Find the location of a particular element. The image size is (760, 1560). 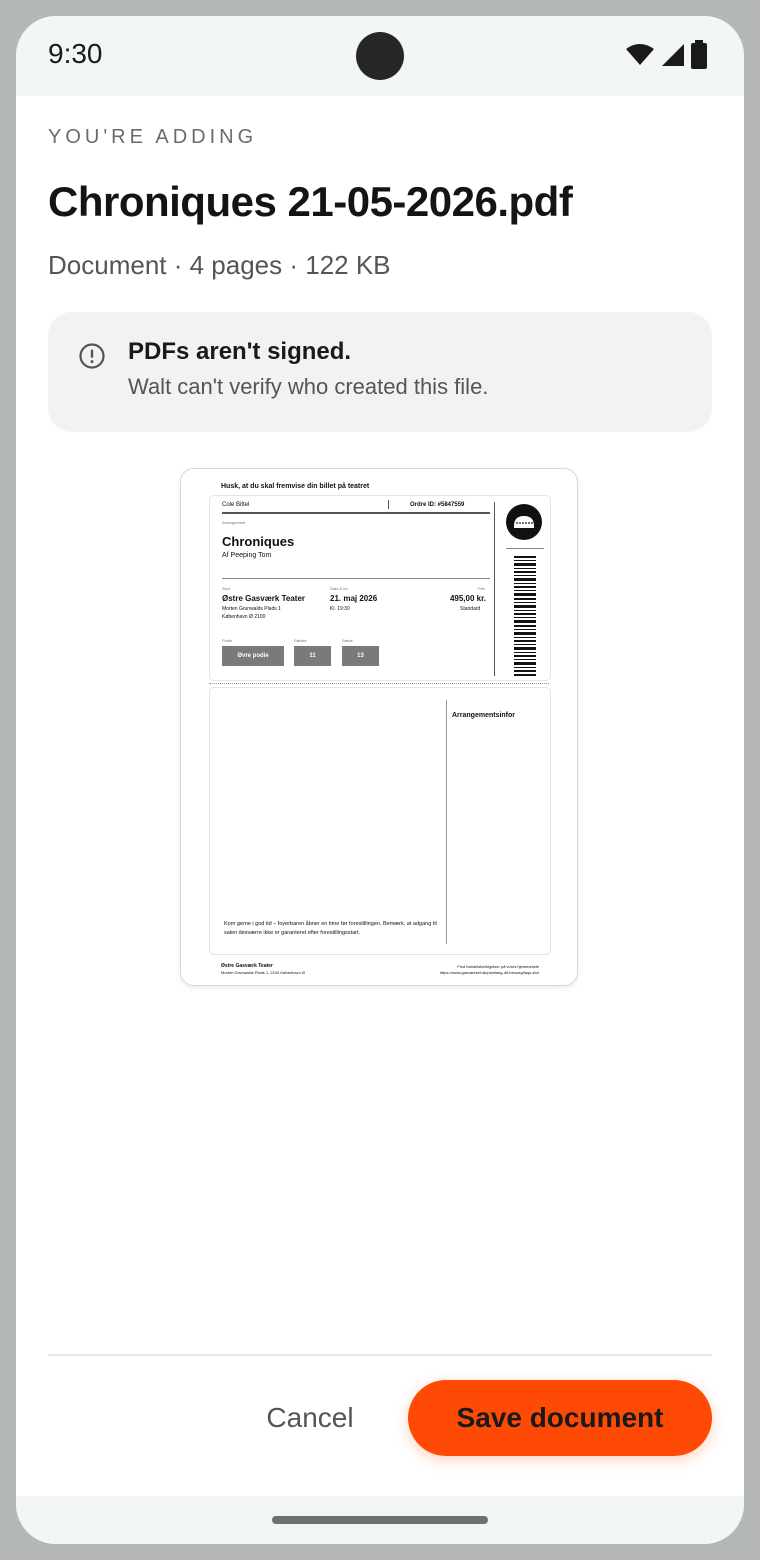

cancel-button: Cancel is located at coordinates (310, 1418).